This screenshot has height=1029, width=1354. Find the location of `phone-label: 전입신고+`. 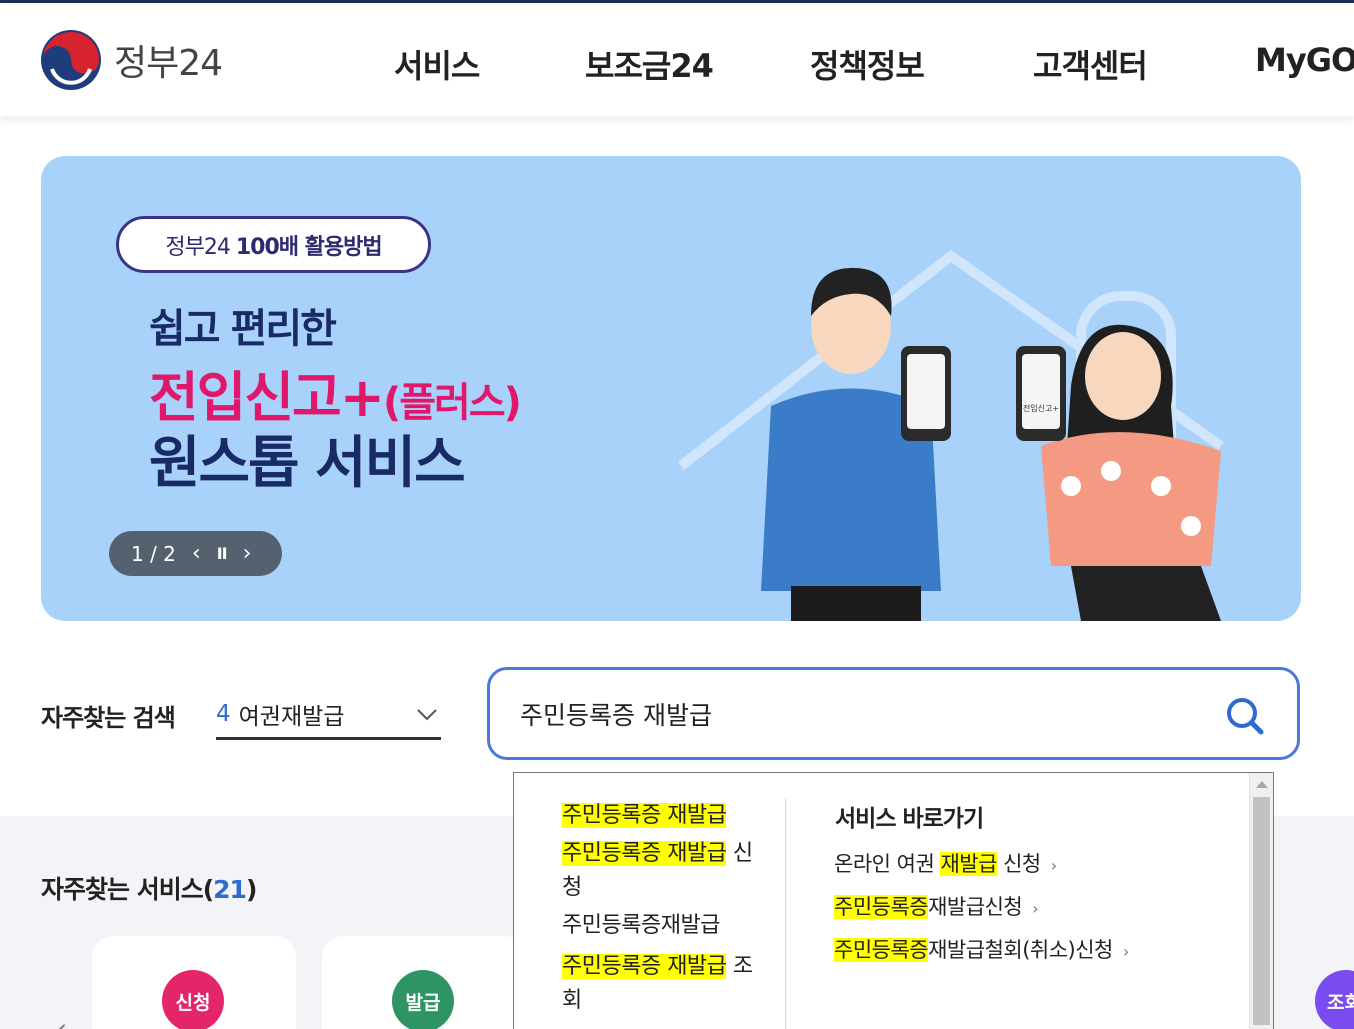

phone-label: 전입신고+ is located at coordinates (1041, 408).